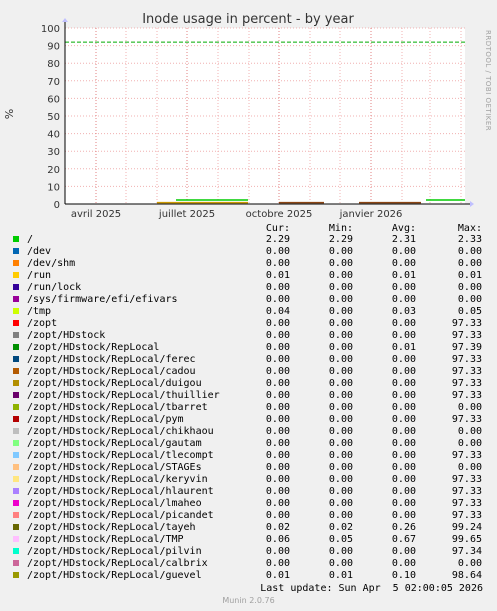  I want to click on y-tick-label: 90, so click(53, 47).